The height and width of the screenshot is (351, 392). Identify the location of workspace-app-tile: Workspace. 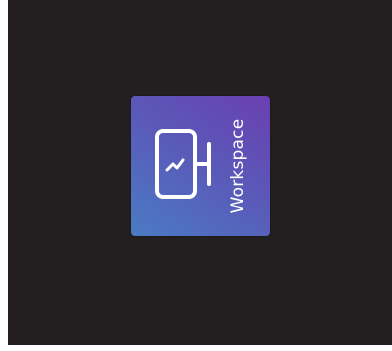
(200, 166).